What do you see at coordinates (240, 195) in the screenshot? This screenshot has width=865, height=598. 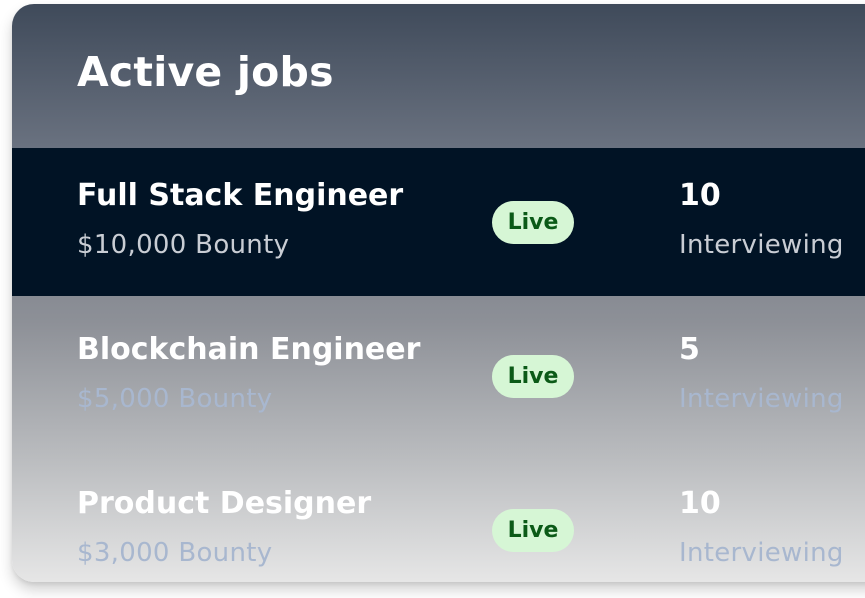 I see `job-title: Full Stack Engineer` at bounding box center [240, 195].